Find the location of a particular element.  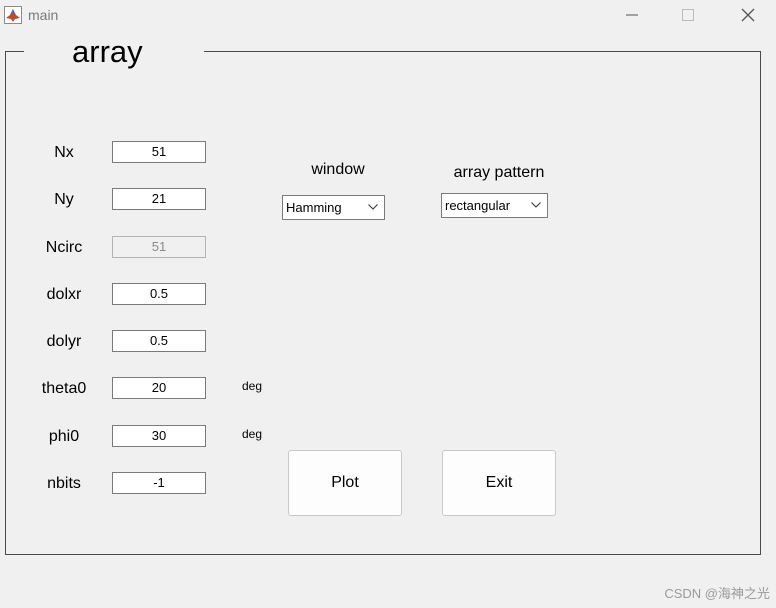

array-pattern-dropdown-value: rectangular is located at coordinates (478, 205).